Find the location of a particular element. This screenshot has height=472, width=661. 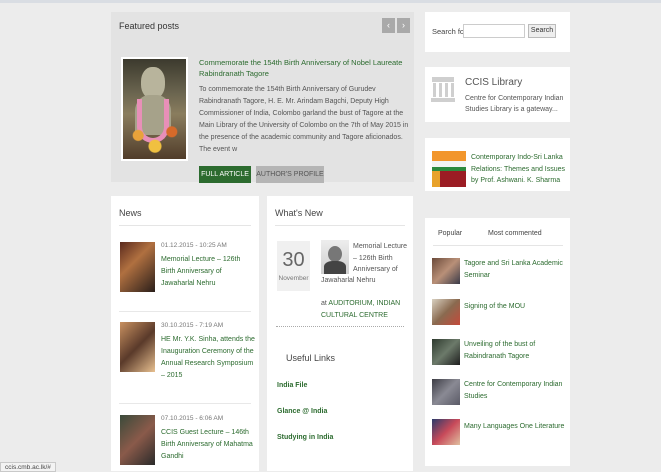

event-date-box: 30 November is located at coordinates (293, 266).